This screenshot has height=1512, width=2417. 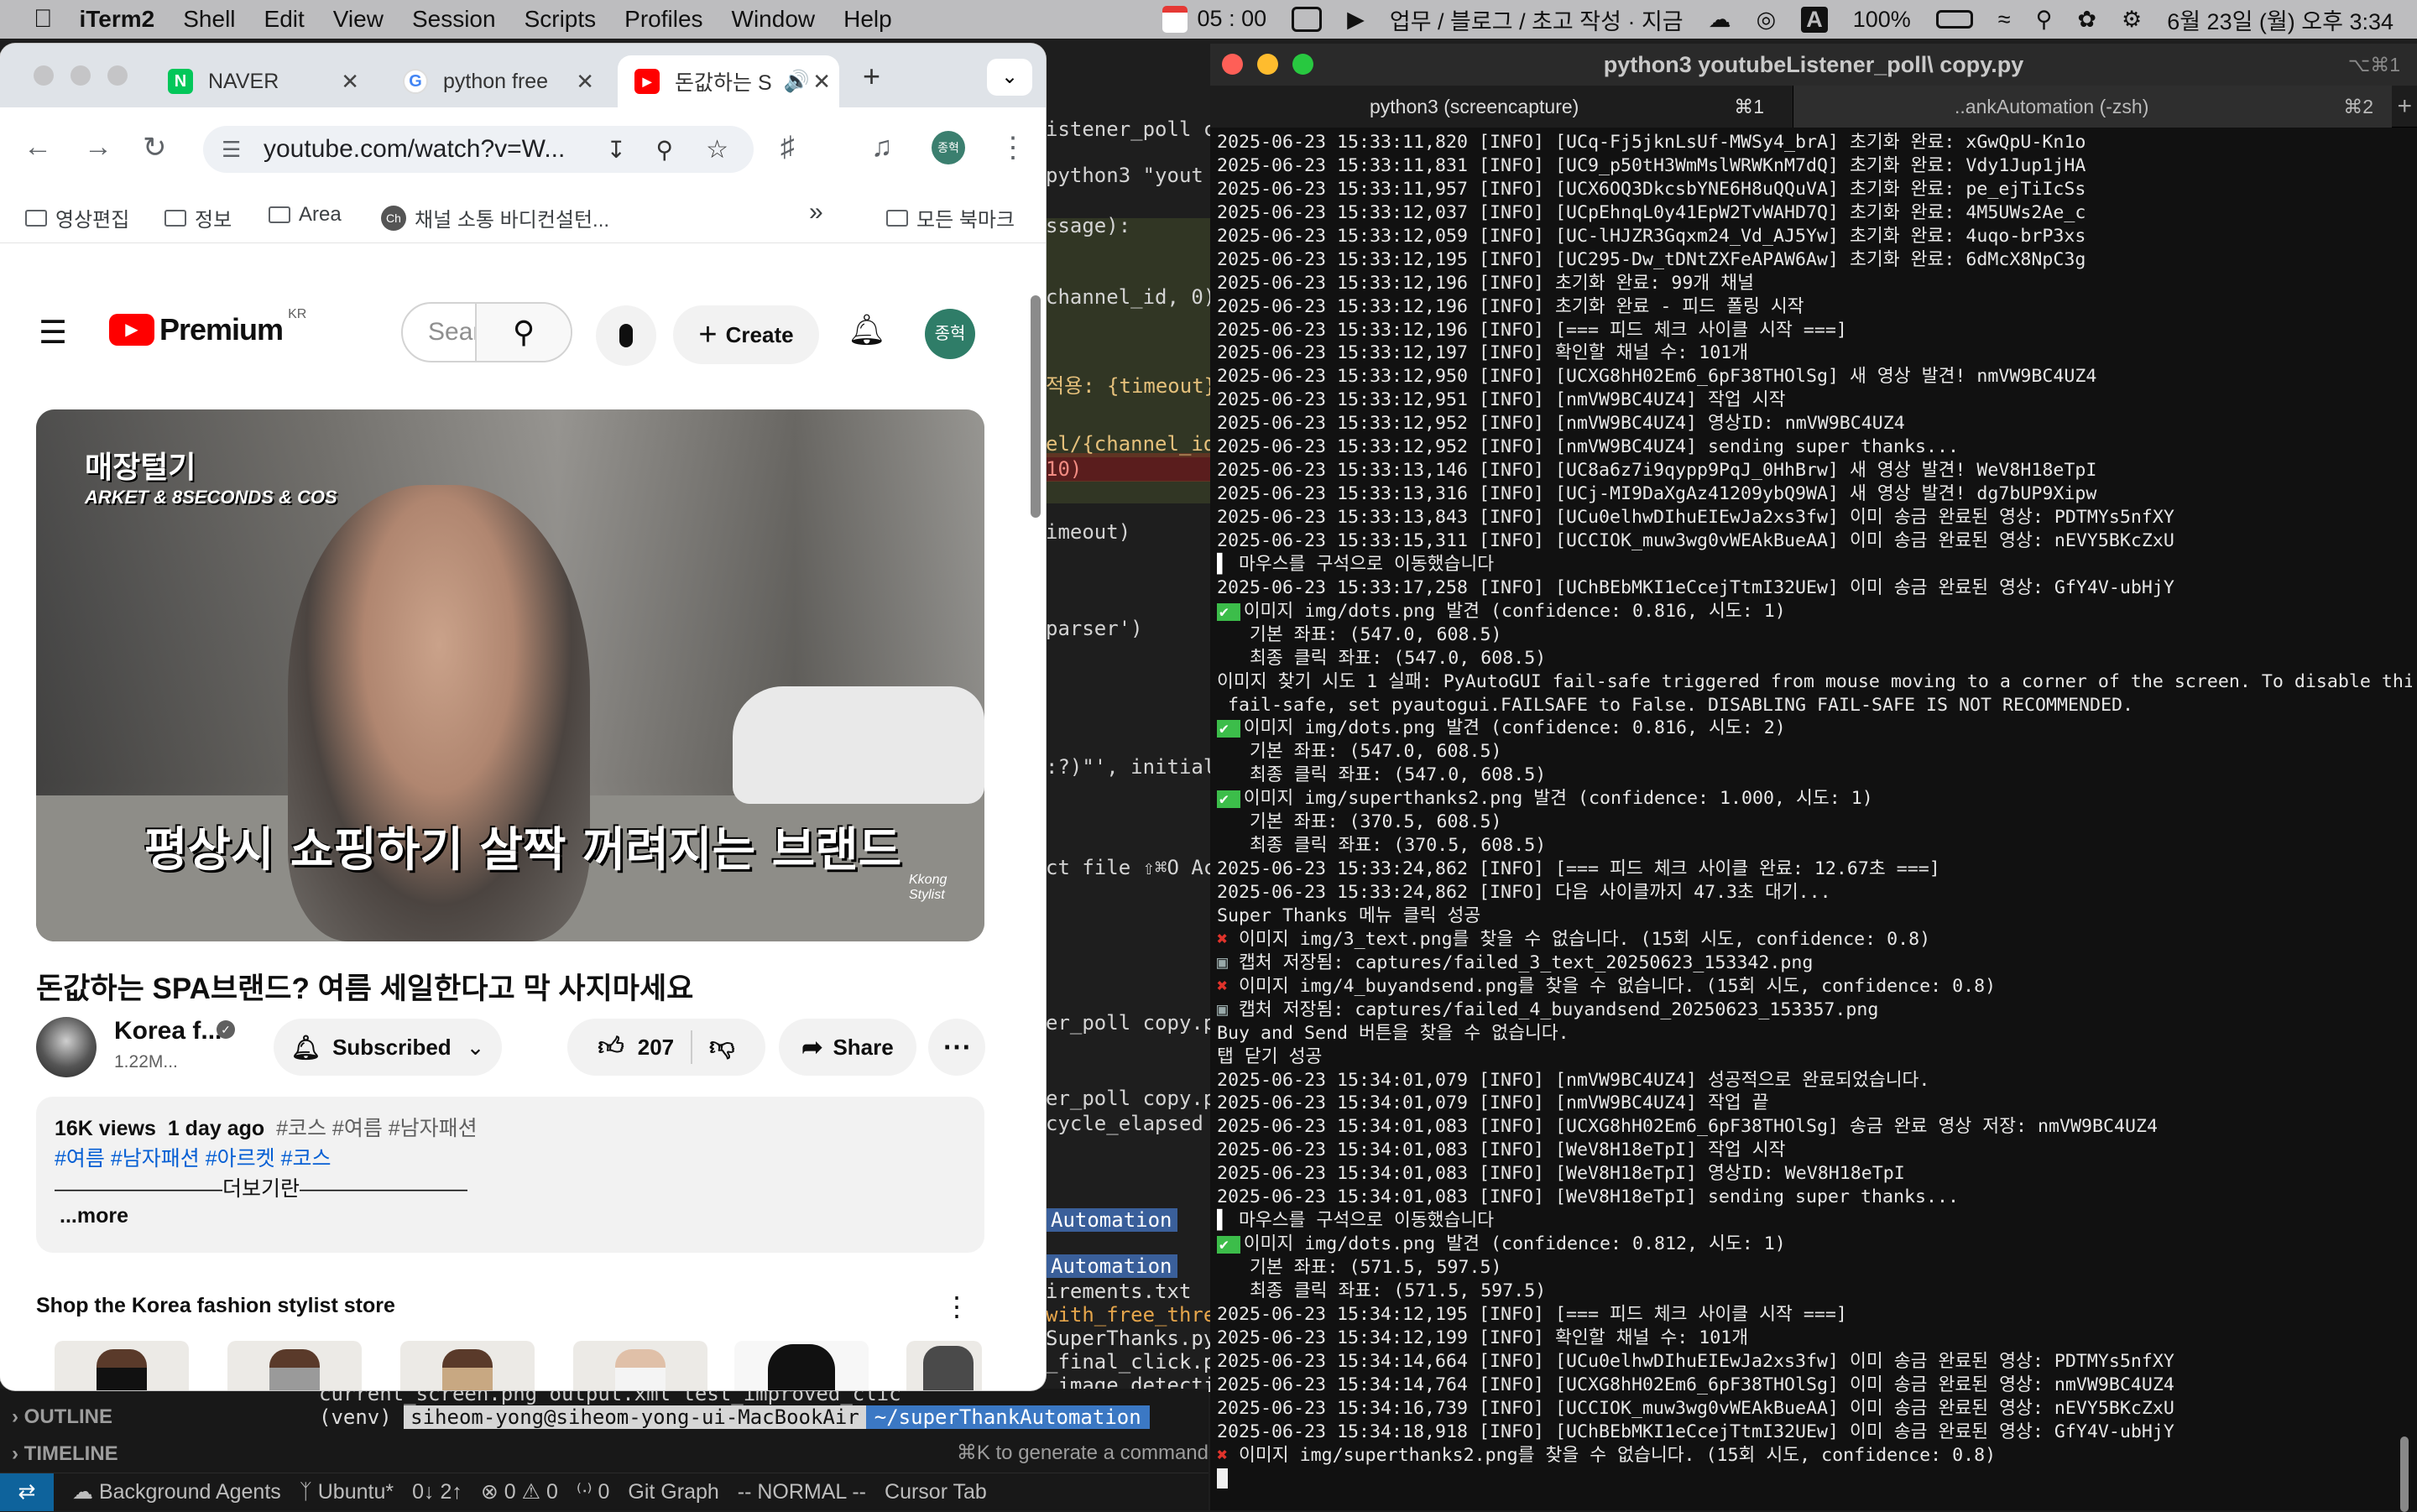 What do you see at coordinates (65, 1454) in the screenshot?
I see `timeline-section: › TIMELINE` at bounding box center [65, 1454].